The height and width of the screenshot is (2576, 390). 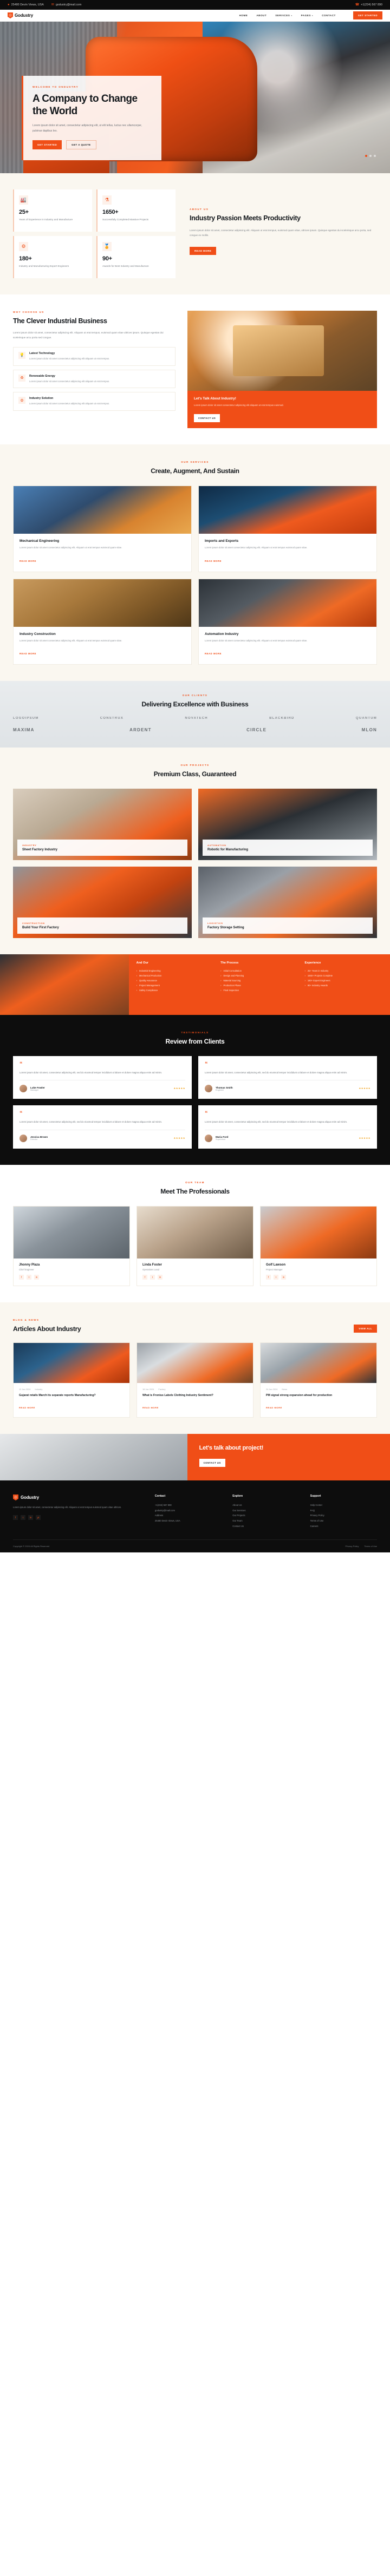 I want to click on nav-item-about: ABOUT, so click(x=261, y=16).